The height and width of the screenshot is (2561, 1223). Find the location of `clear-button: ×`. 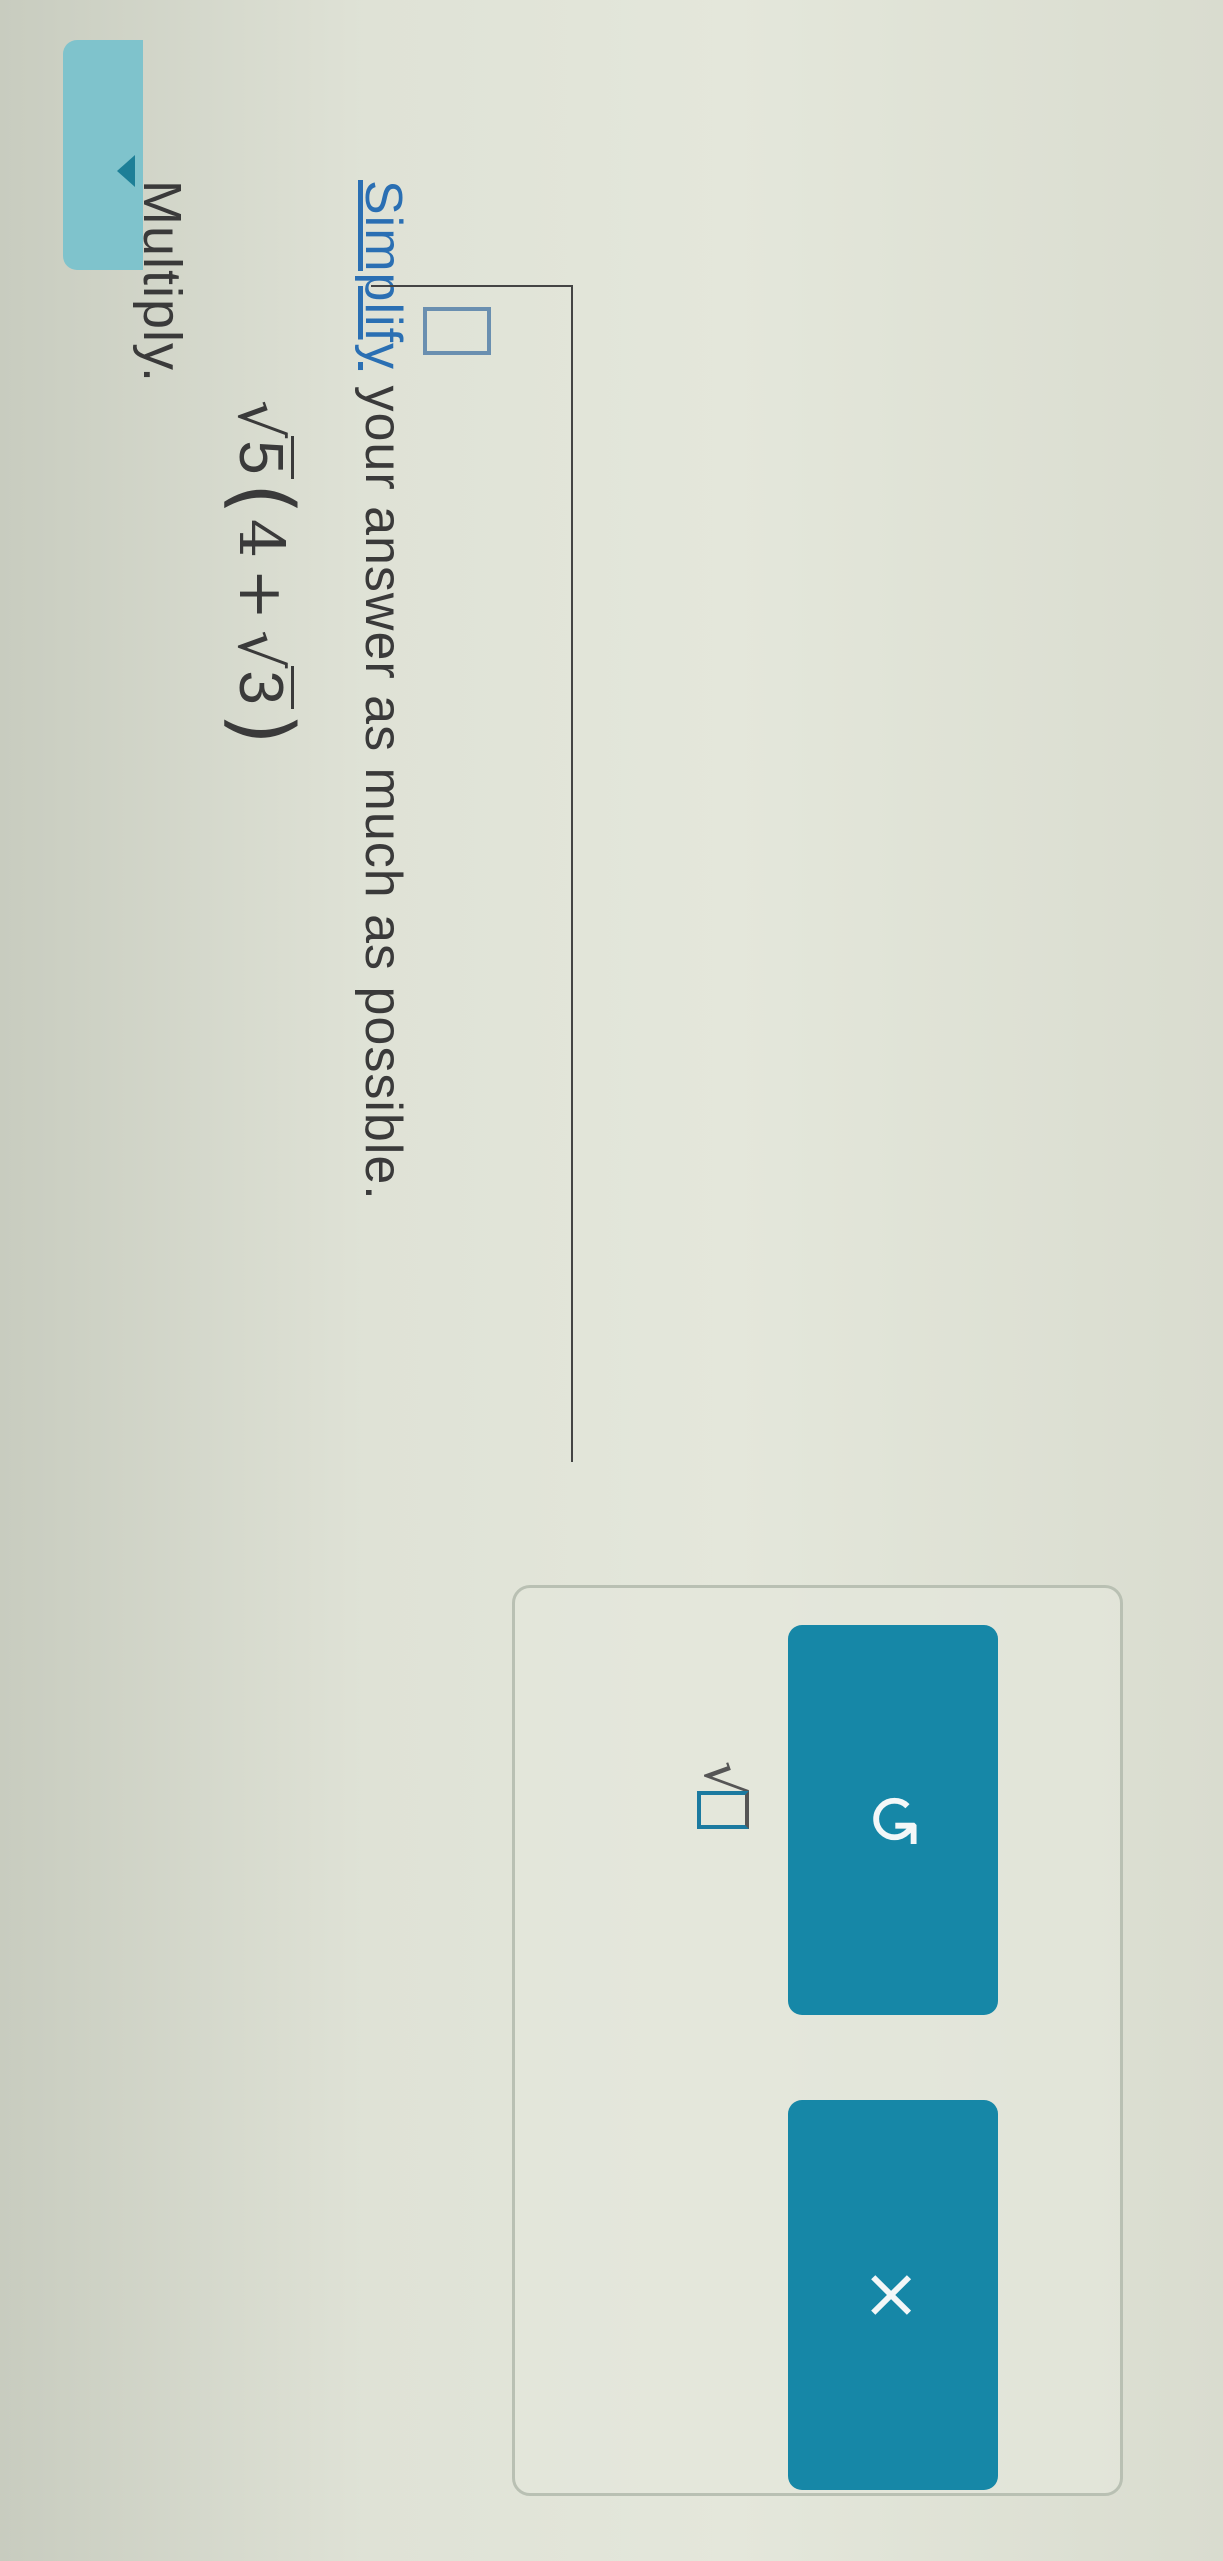

clear-button: × is located at coordinates (893, 2295).